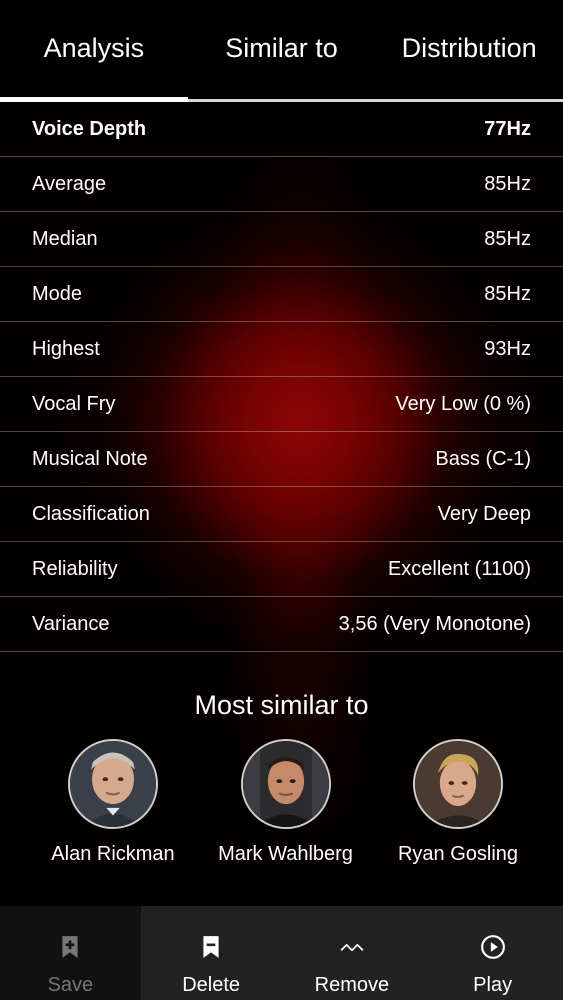 This screenshot has width=563, height=1000. What do you see at coordinates (91, 513) in the screenshot?
I see `stat-label: Classification` at bounding box center [91, 513].